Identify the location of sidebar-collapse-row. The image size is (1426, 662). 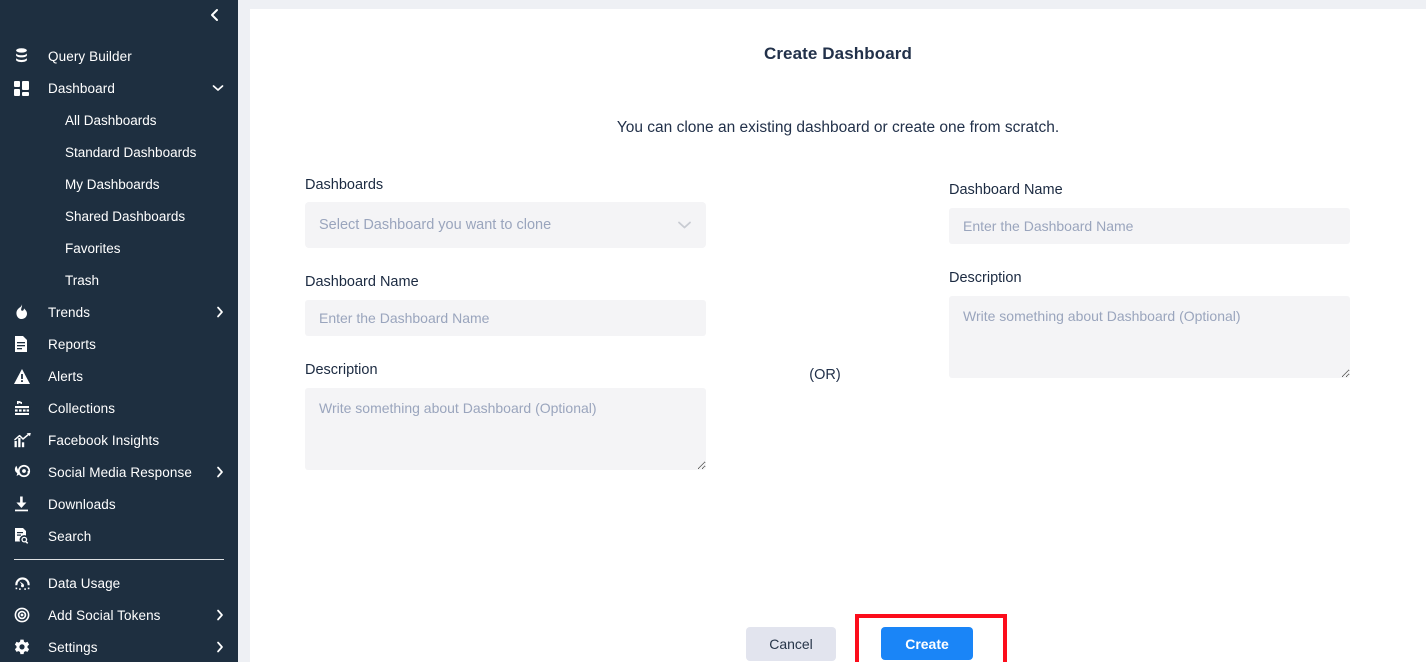
(119, 17).